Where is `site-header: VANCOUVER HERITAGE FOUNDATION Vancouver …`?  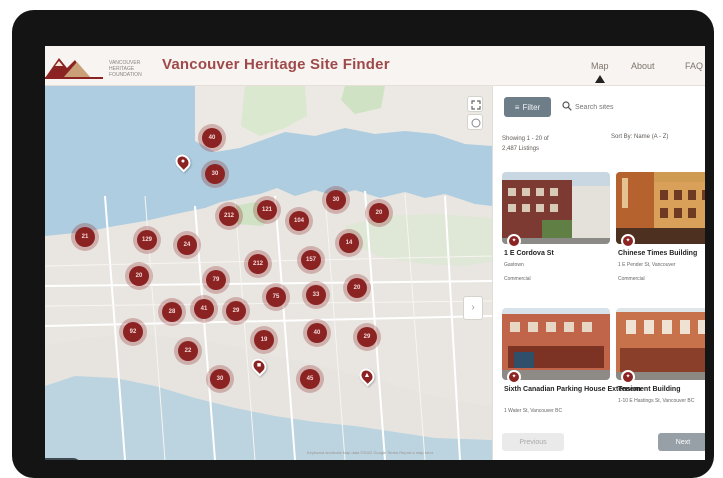
site-header: VANCOUVER HERITAGE FOUNDATION Vancouver … is located at coordinates (375, 66).